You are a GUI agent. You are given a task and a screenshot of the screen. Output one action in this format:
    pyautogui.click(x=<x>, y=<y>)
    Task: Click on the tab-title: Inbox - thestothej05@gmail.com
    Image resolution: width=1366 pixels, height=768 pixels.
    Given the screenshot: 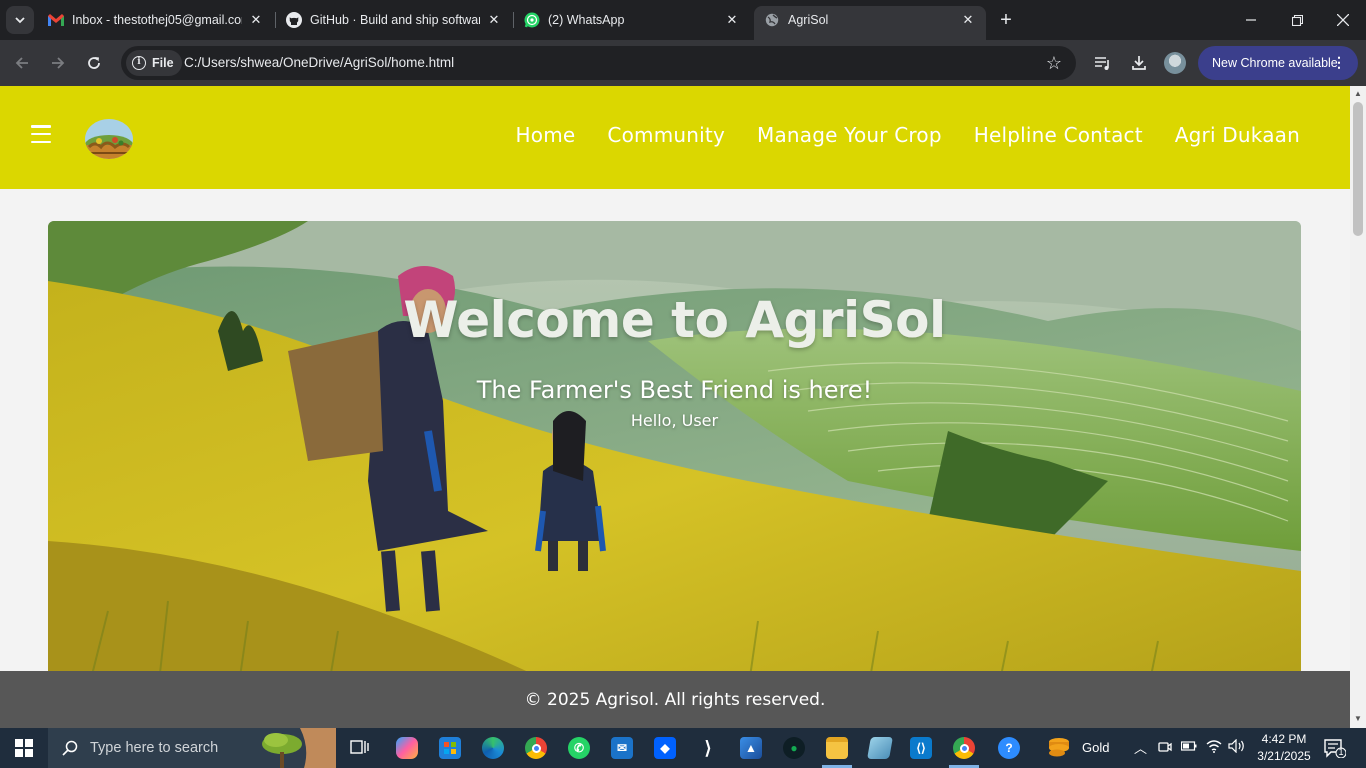 What is the action you would take?
    pyautogui.click(x=157, y=20)
    